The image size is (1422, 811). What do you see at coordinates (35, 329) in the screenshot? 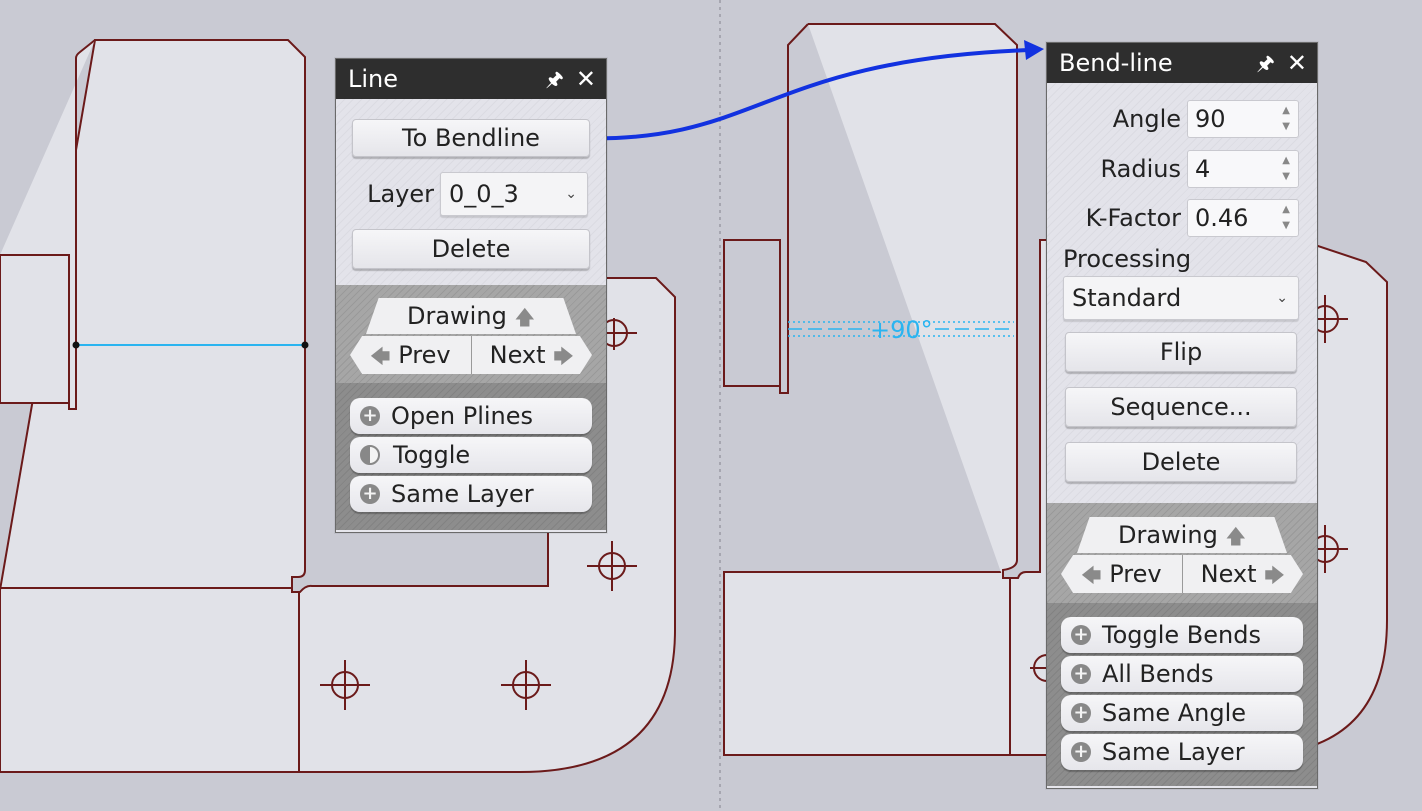
I see `left-tab` at bounding box center [35, 329].